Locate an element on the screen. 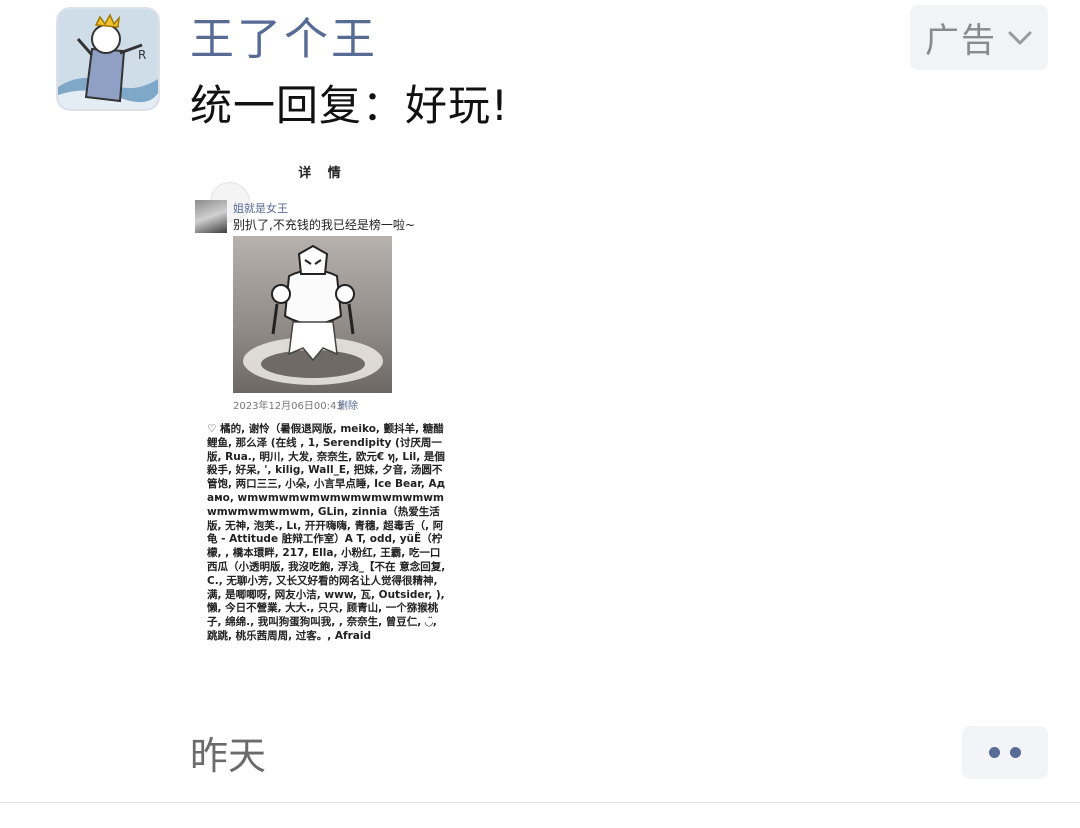 The width and height of the screenshot is (1080, 828). screenshot-delete-link: 删除 is located at coordinates (348, 406).